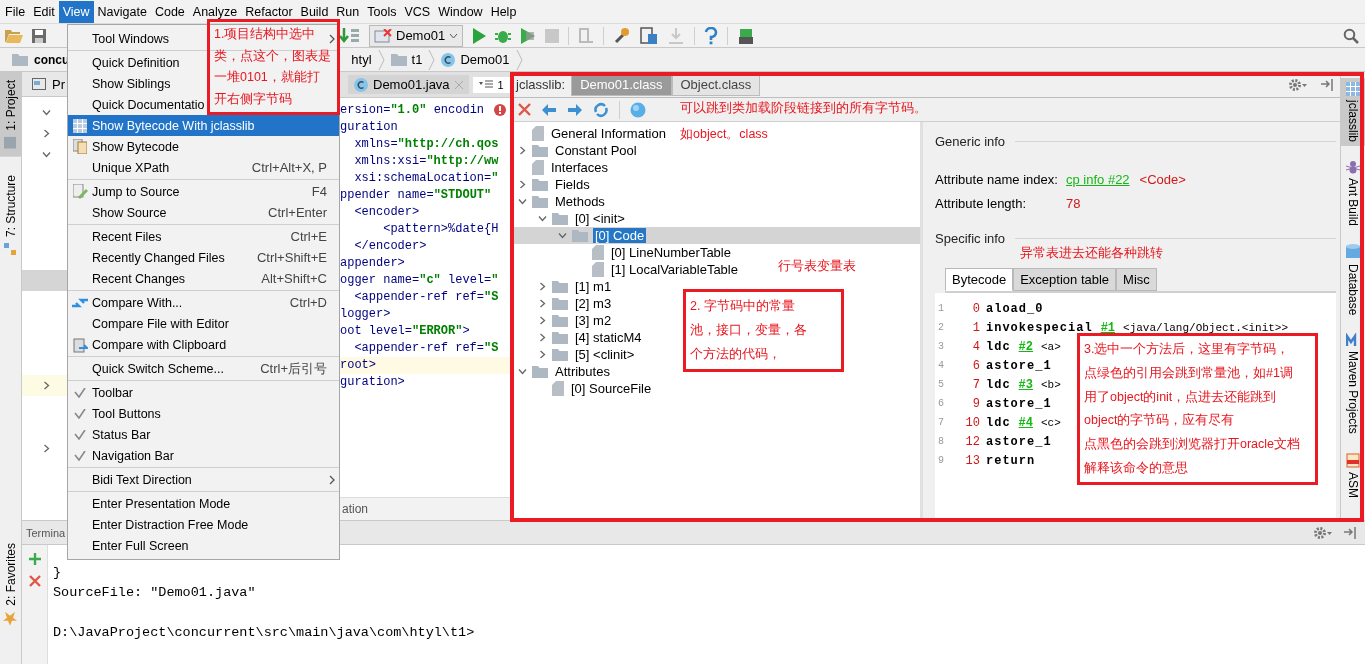 The image size is (1365, 664). Describe the element at coordinates (541, 84) in the screenshot. I see `viewer-label: jclasslib:` at that location.